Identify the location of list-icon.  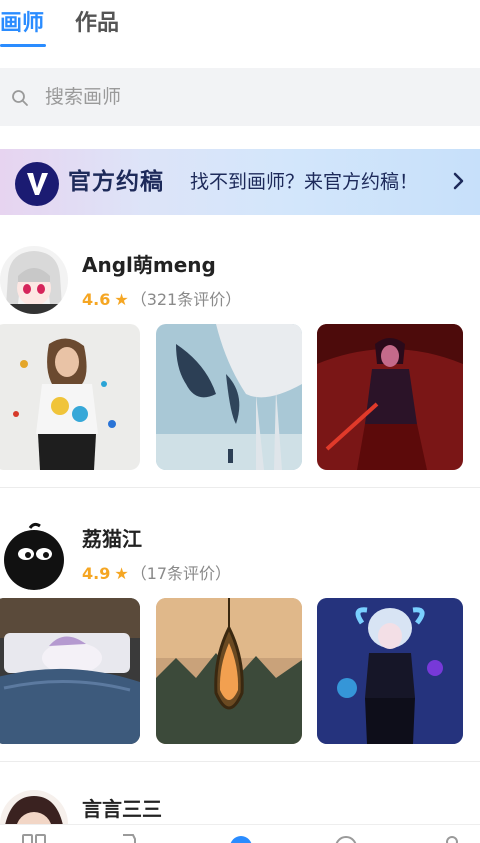
(129, 838).